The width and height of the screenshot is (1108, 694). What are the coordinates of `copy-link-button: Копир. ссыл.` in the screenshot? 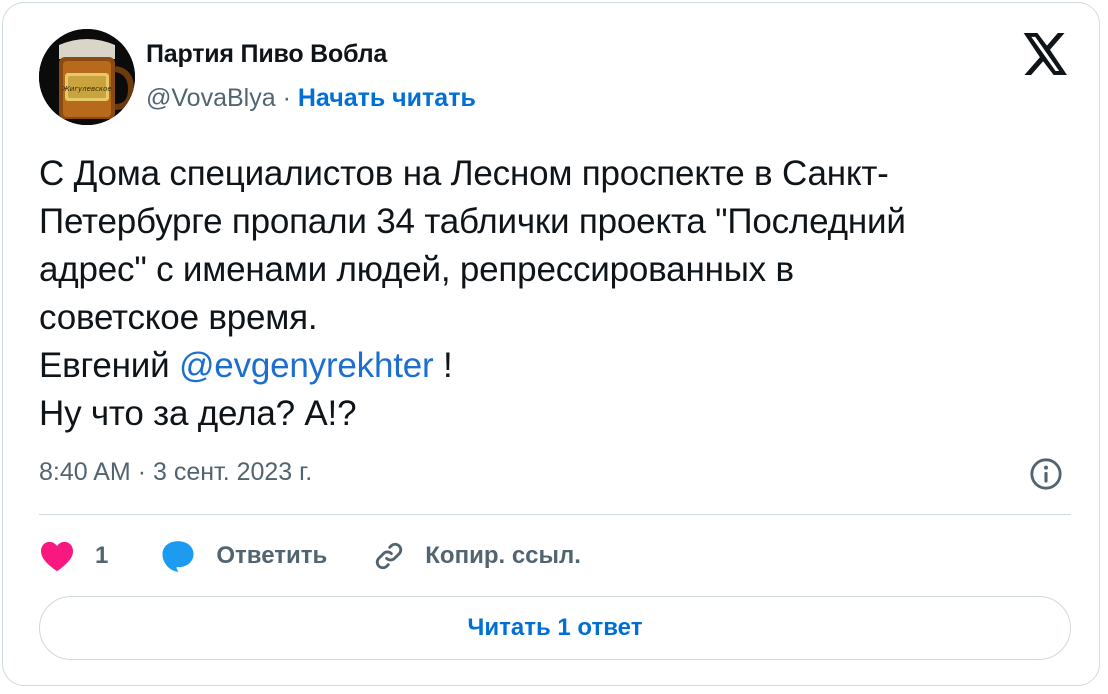 It's located at (476, 556).